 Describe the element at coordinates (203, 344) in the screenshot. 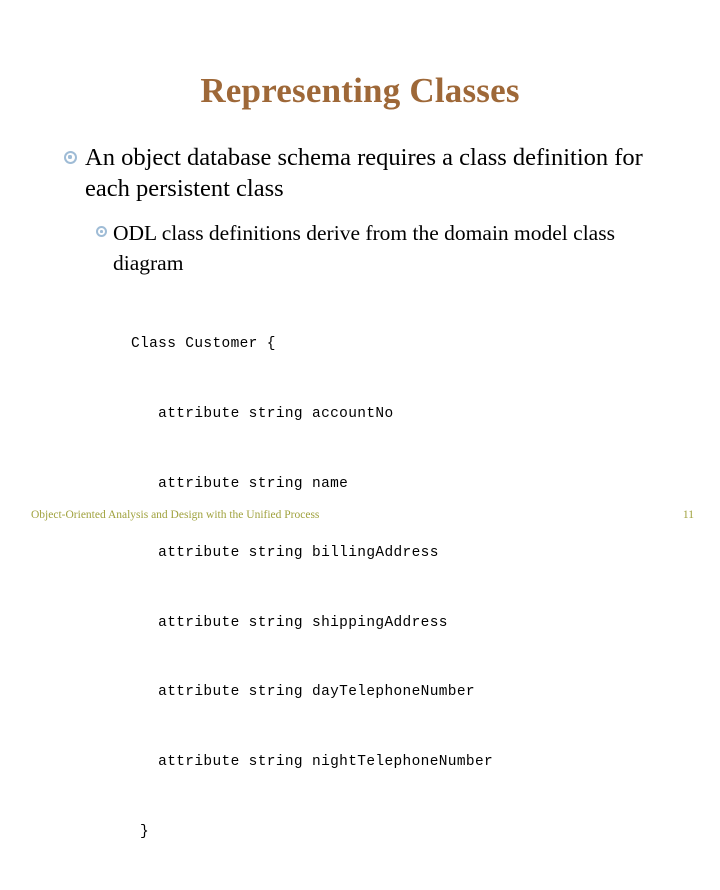

I see `code-line: Class Customer {` at that location.